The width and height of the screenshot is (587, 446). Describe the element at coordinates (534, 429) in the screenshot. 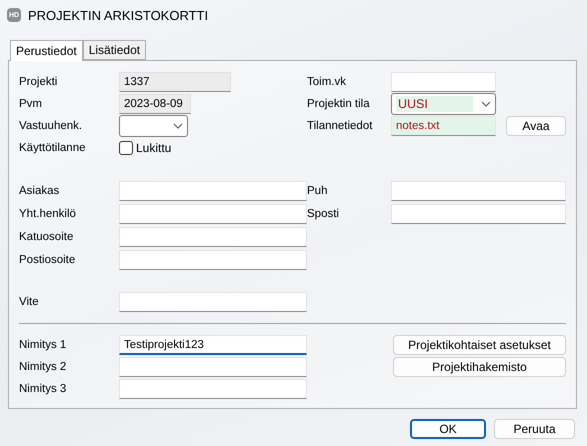

I see `cancel-button: Peruuta` at that location.